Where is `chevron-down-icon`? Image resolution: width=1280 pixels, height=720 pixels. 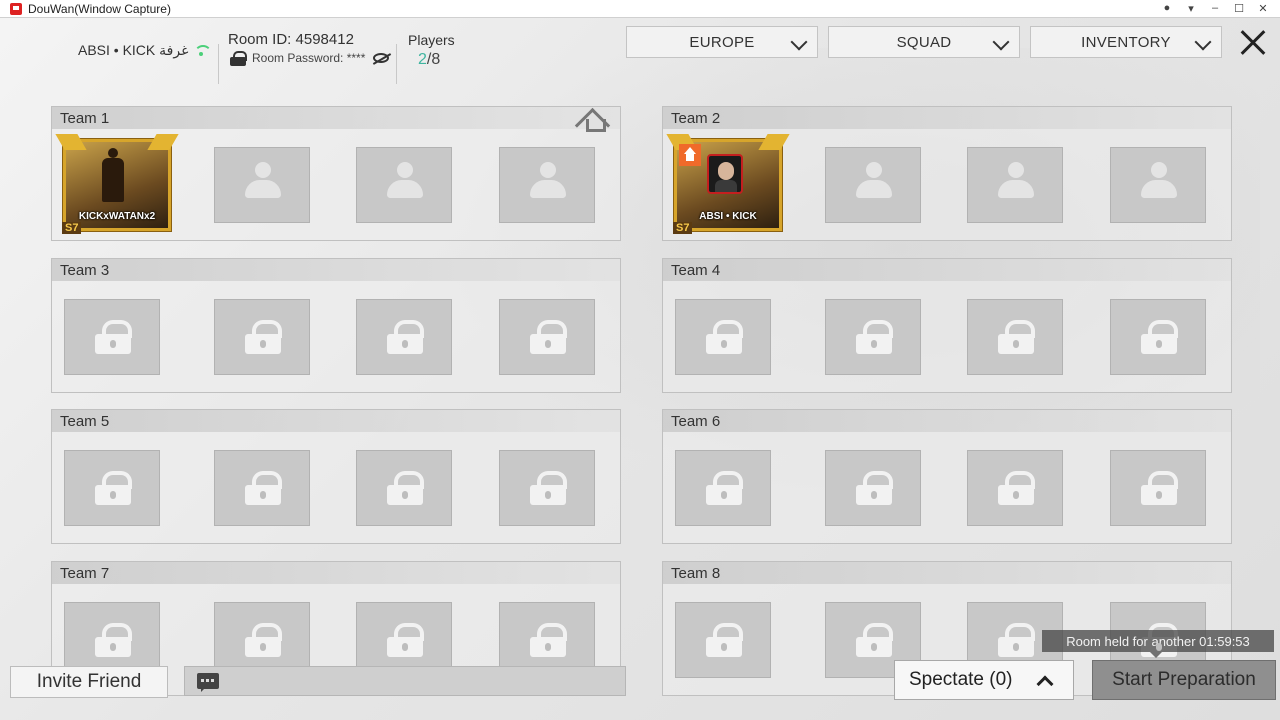 chevron-down-icon is located at coordinates (1203, 42).